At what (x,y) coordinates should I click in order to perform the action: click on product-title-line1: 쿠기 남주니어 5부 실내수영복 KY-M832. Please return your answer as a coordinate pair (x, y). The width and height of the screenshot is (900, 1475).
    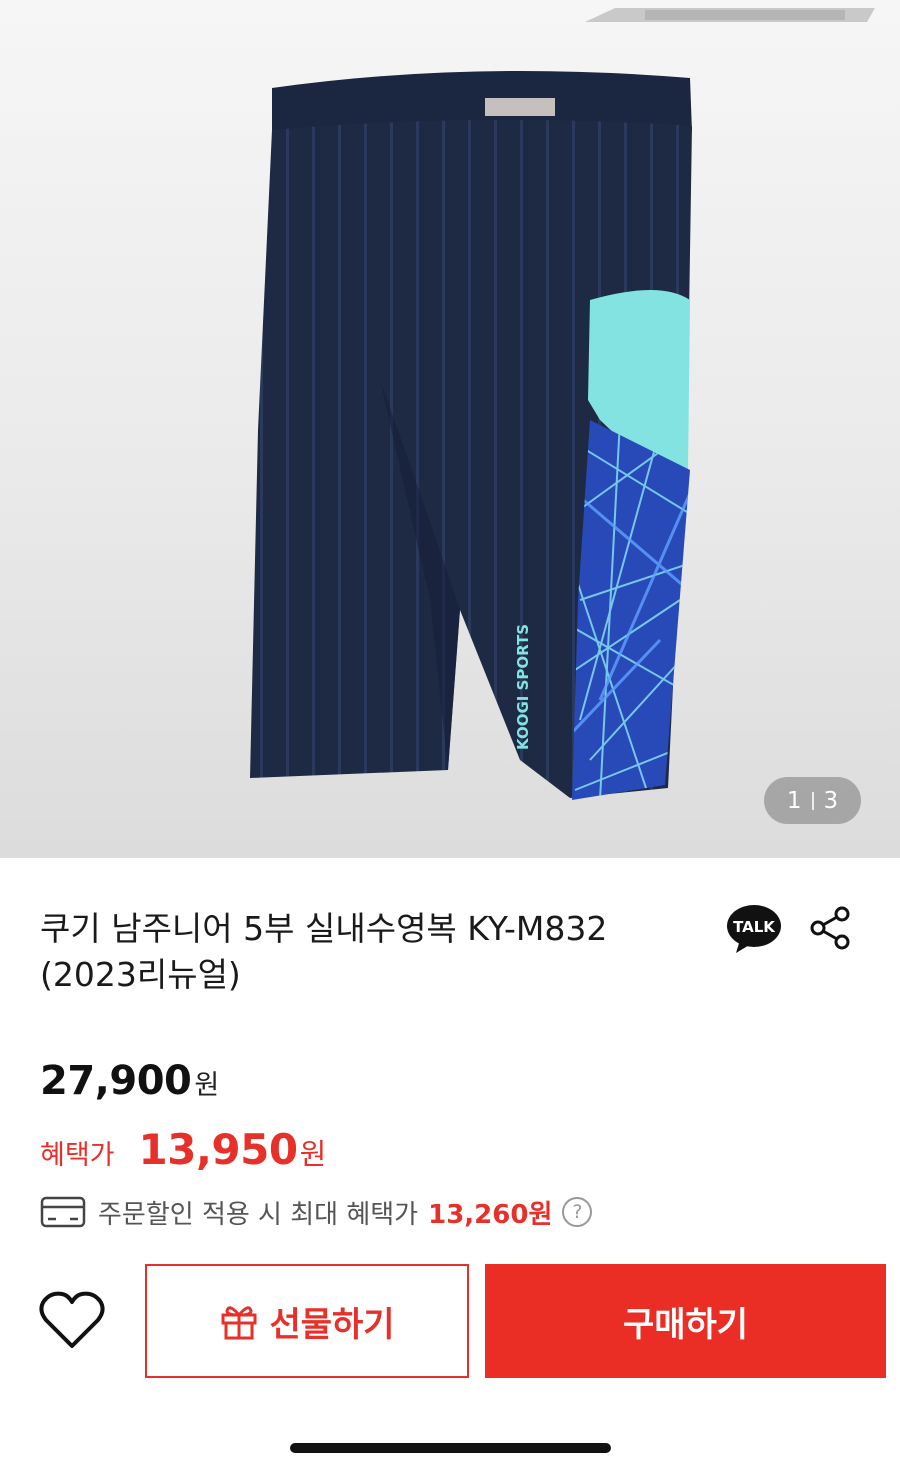
    Looking at the image, I should click on (324, 928).